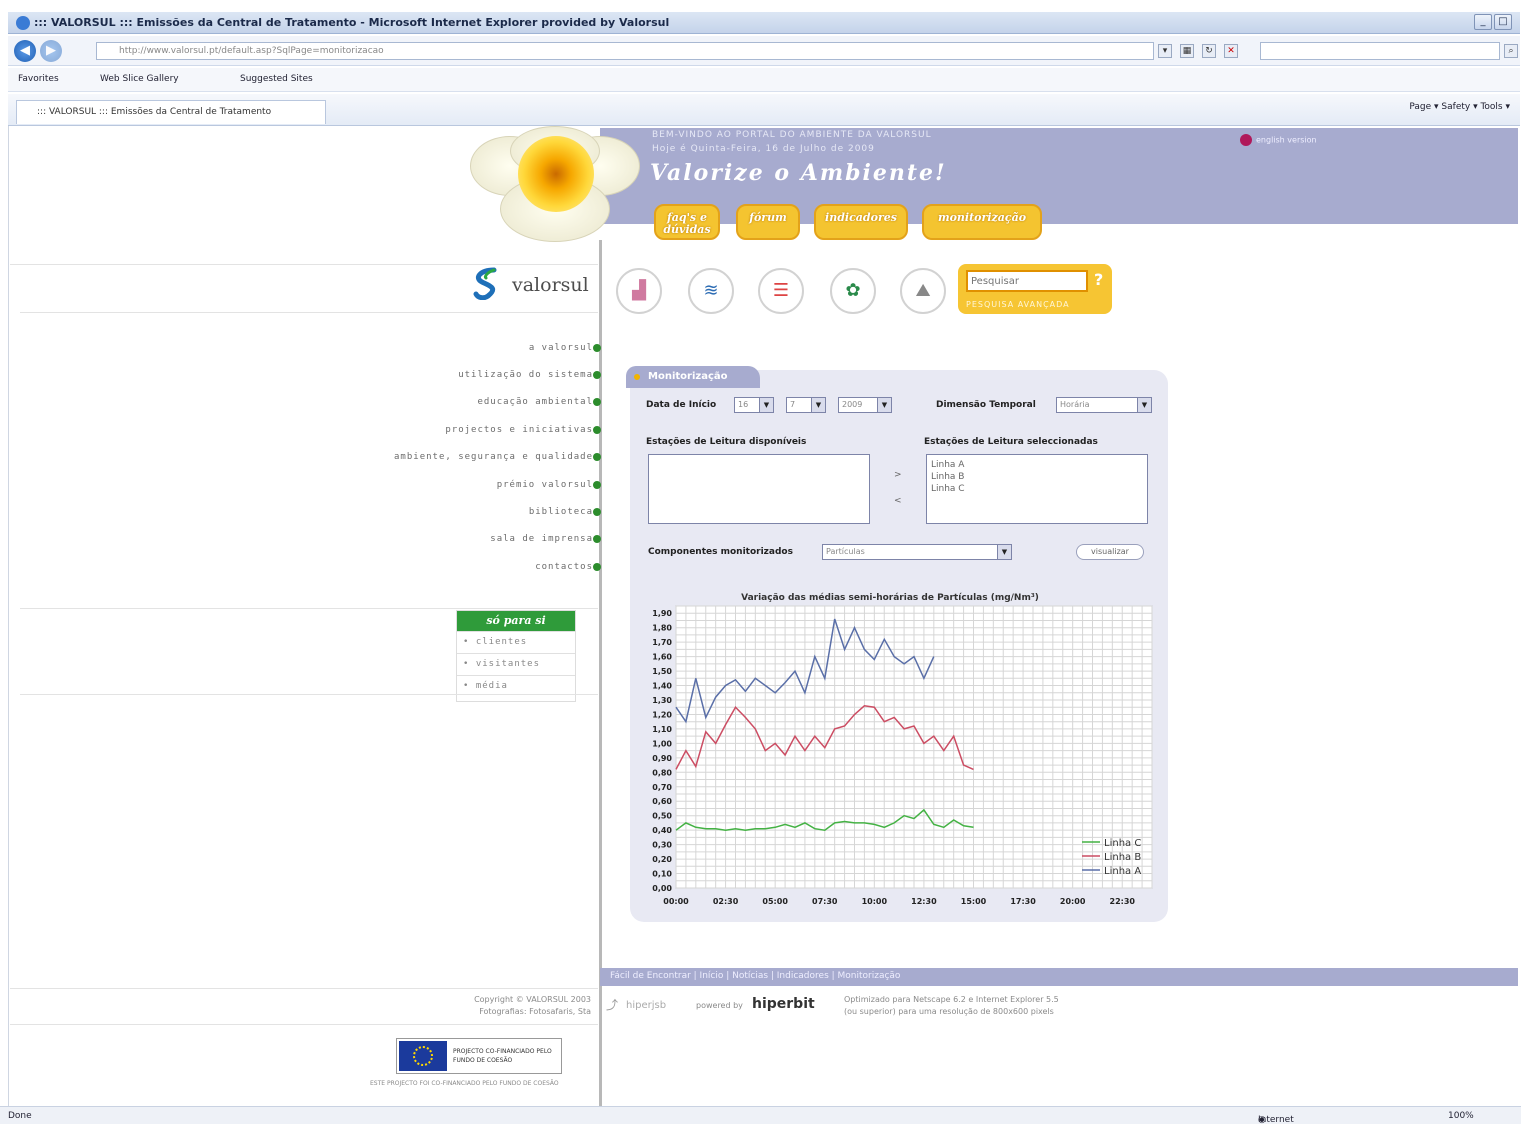  Describe the element at coordinates (1037, 477) in the screenshot. I see `list-item: Linha B` at that location.